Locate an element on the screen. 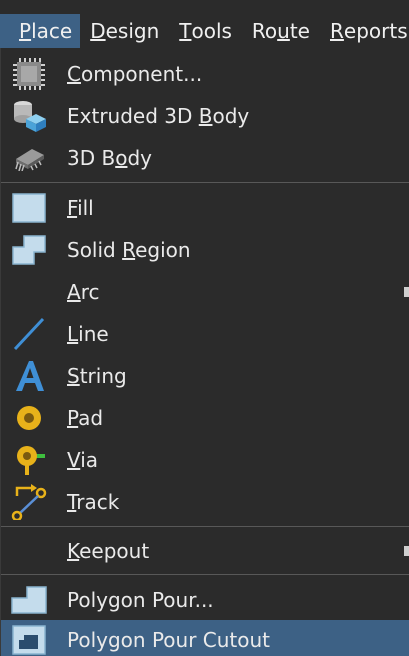  extruded-3d-body-icon is located at coordinates (29, 116).